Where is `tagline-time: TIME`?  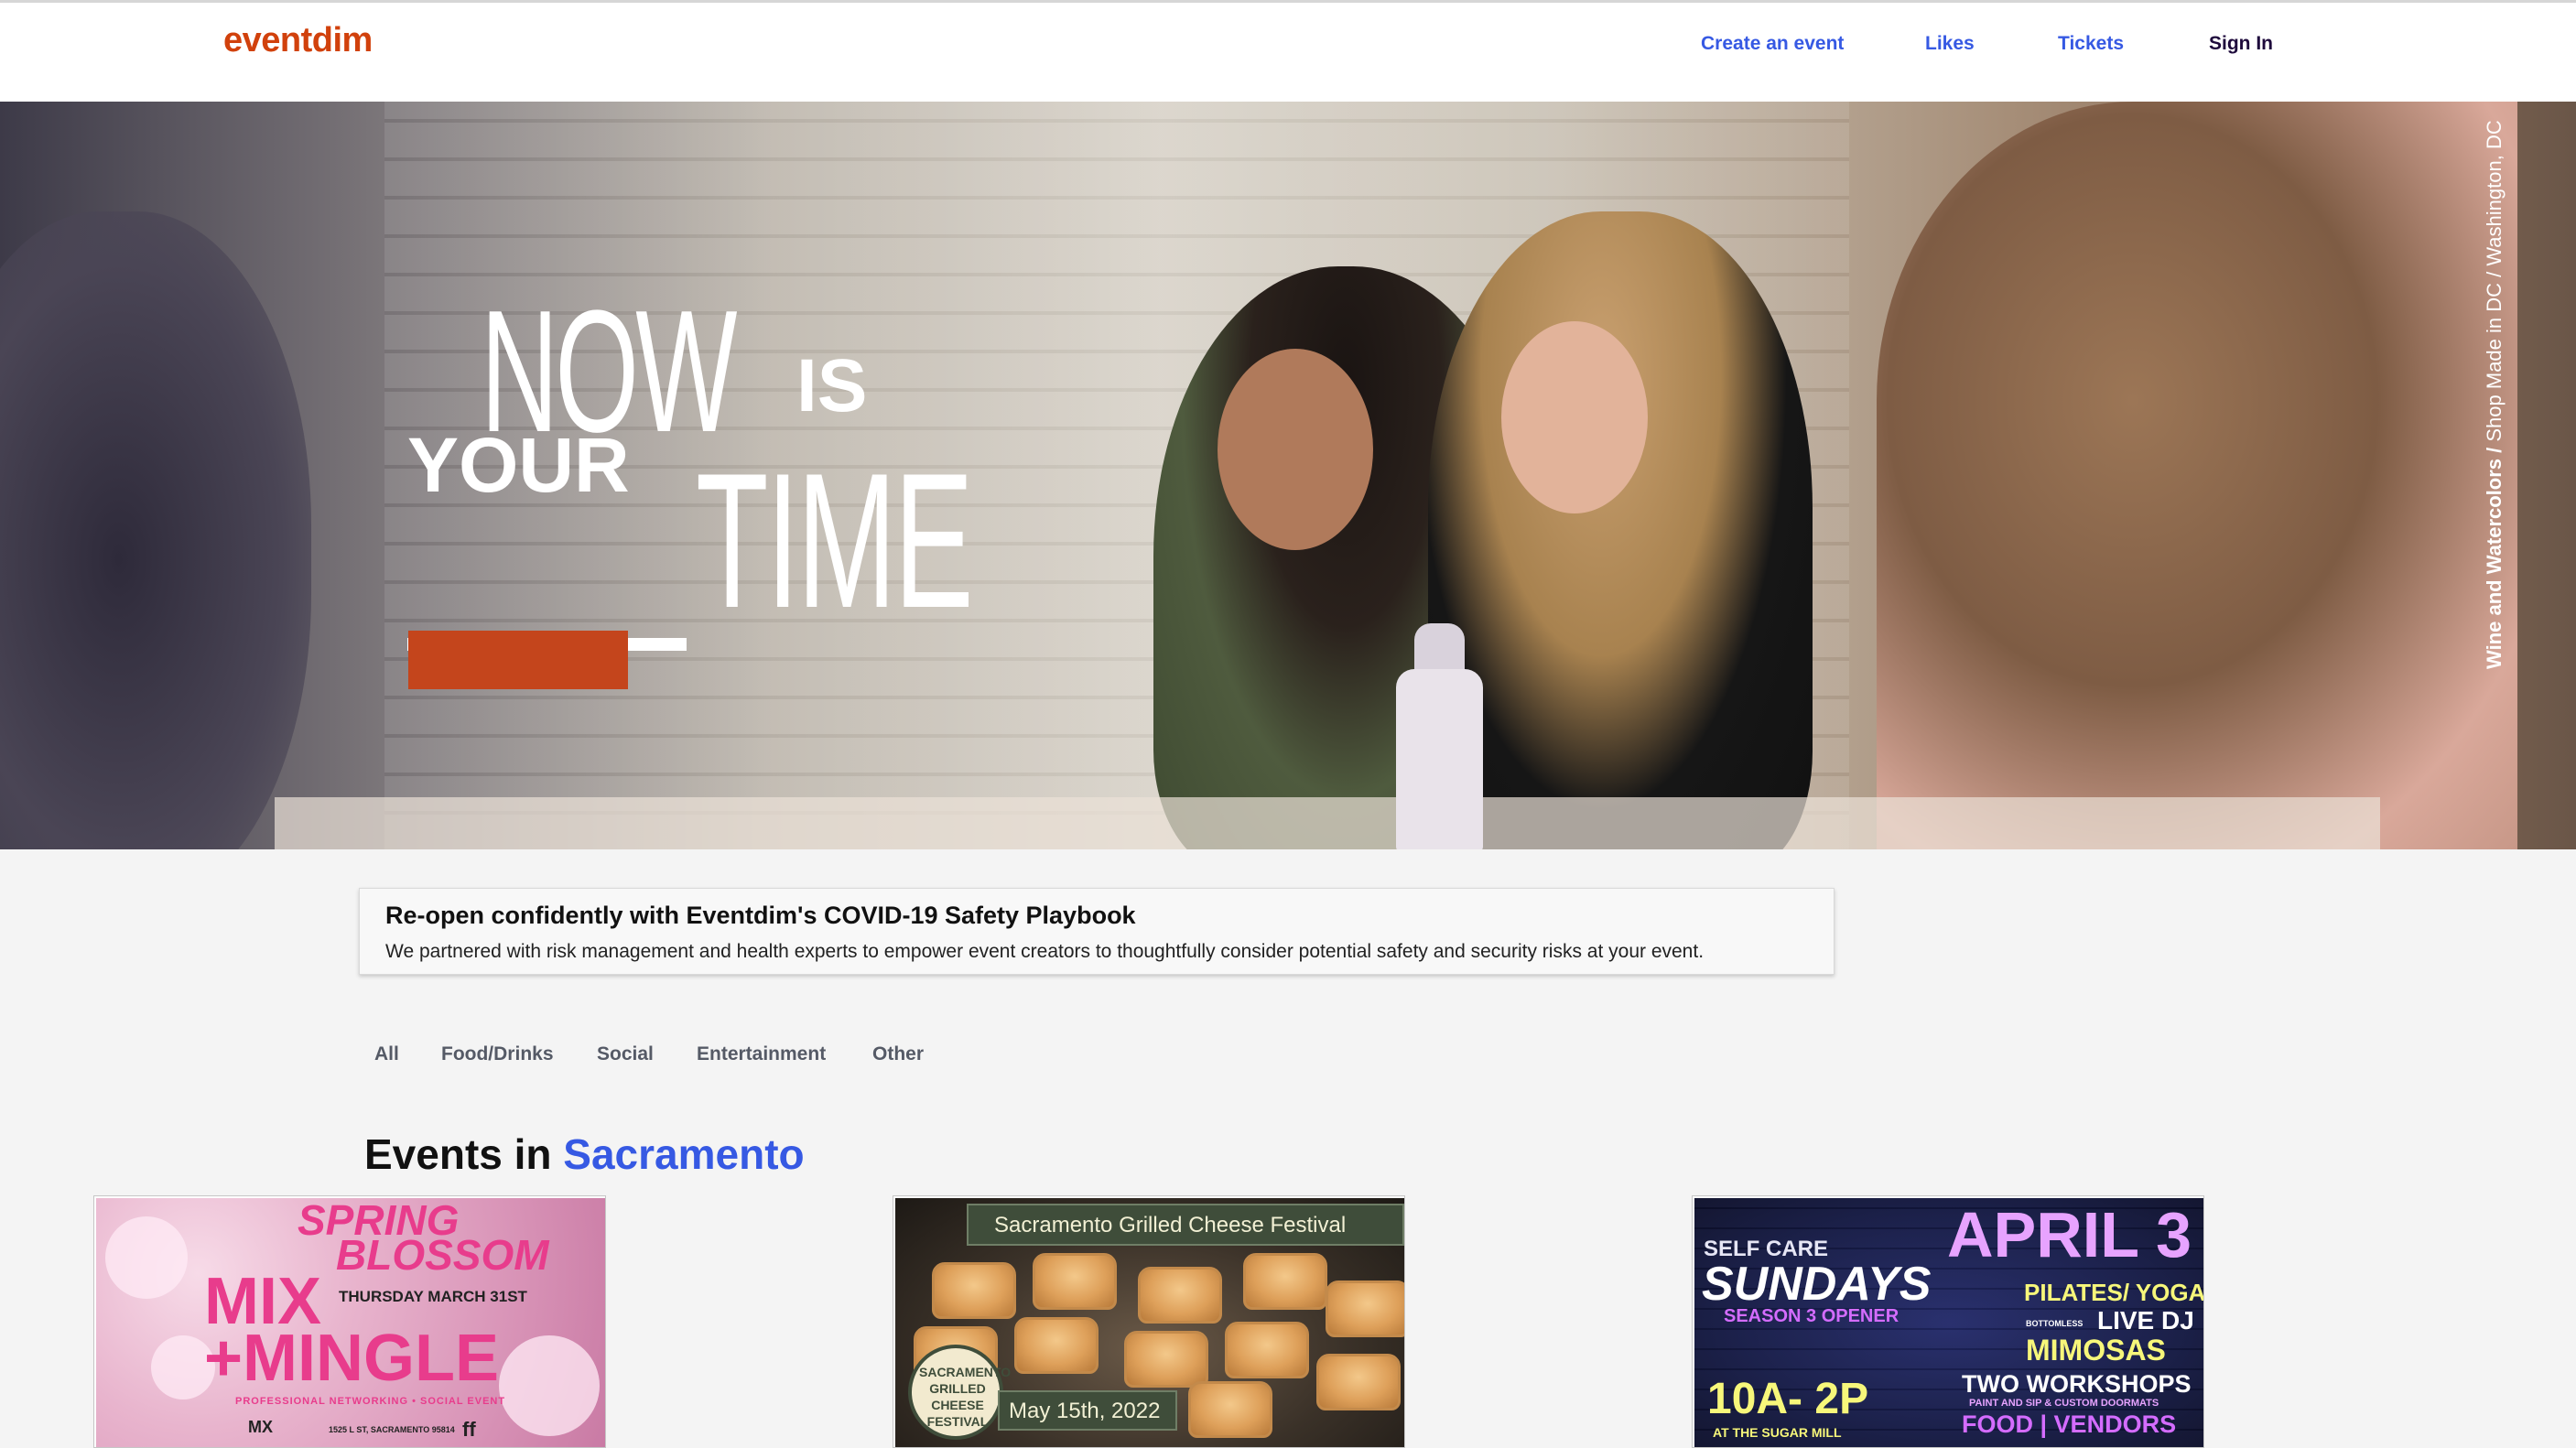
tagline-time: TIME is located at coordinates (835, 540).